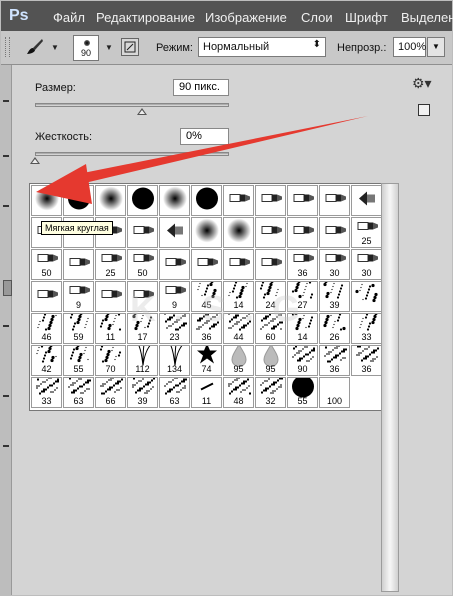 Image resolution: width=453 pixels, height=596 pixels. I want to click on brush-preset-tile: 90, so click(302, 360).